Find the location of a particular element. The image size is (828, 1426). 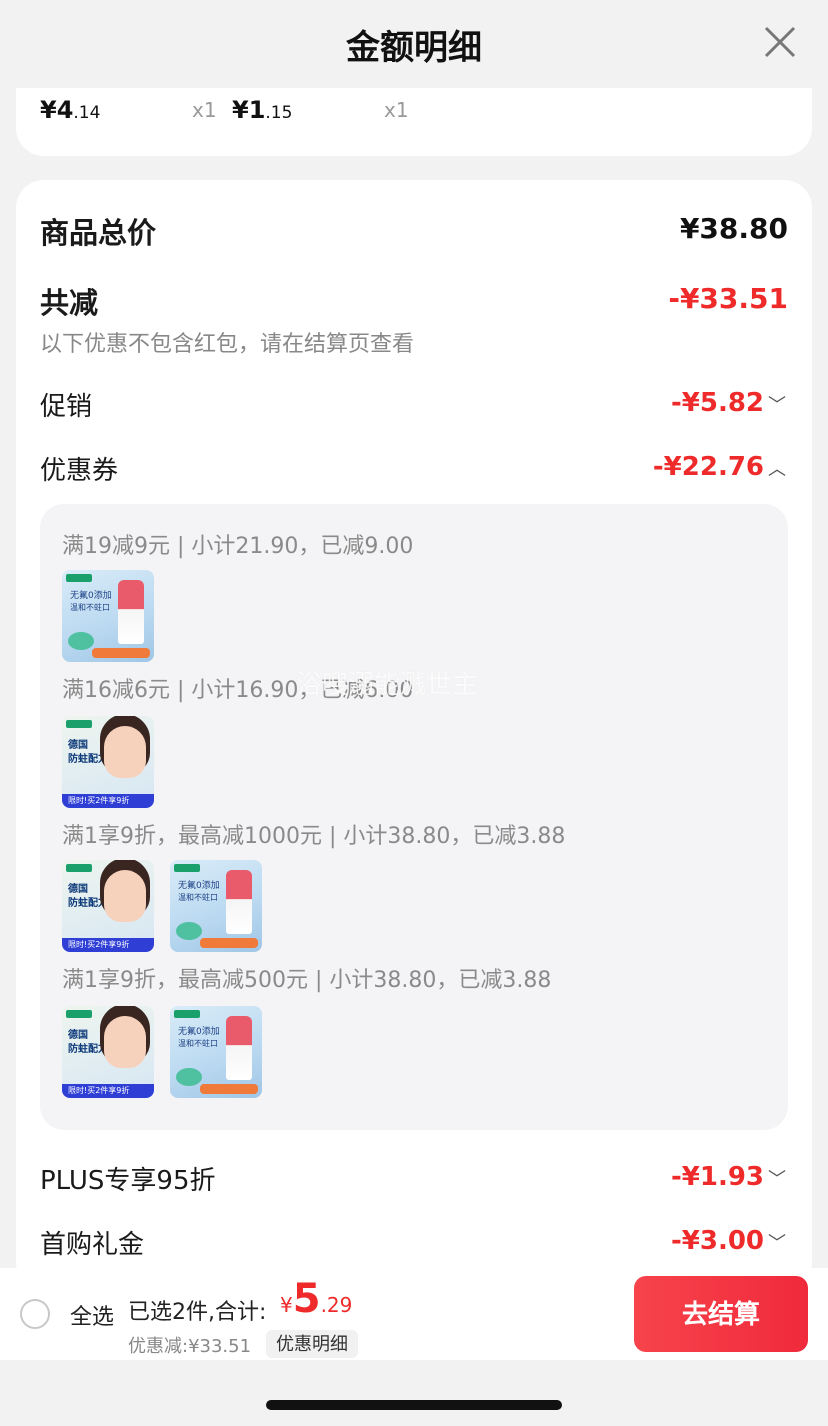

promo-value: -¥5.82 is located at coordinates (717, 403).